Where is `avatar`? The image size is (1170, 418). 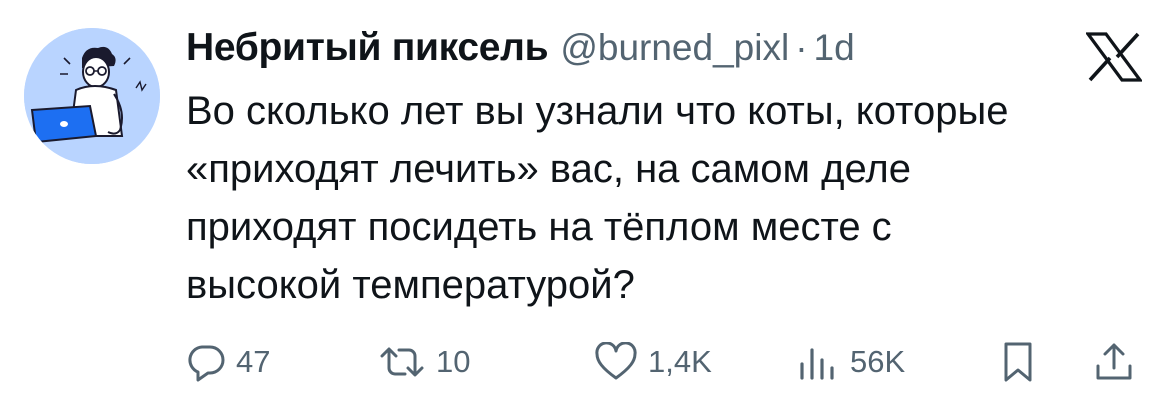
avatar is located at coordinates (92, 96).